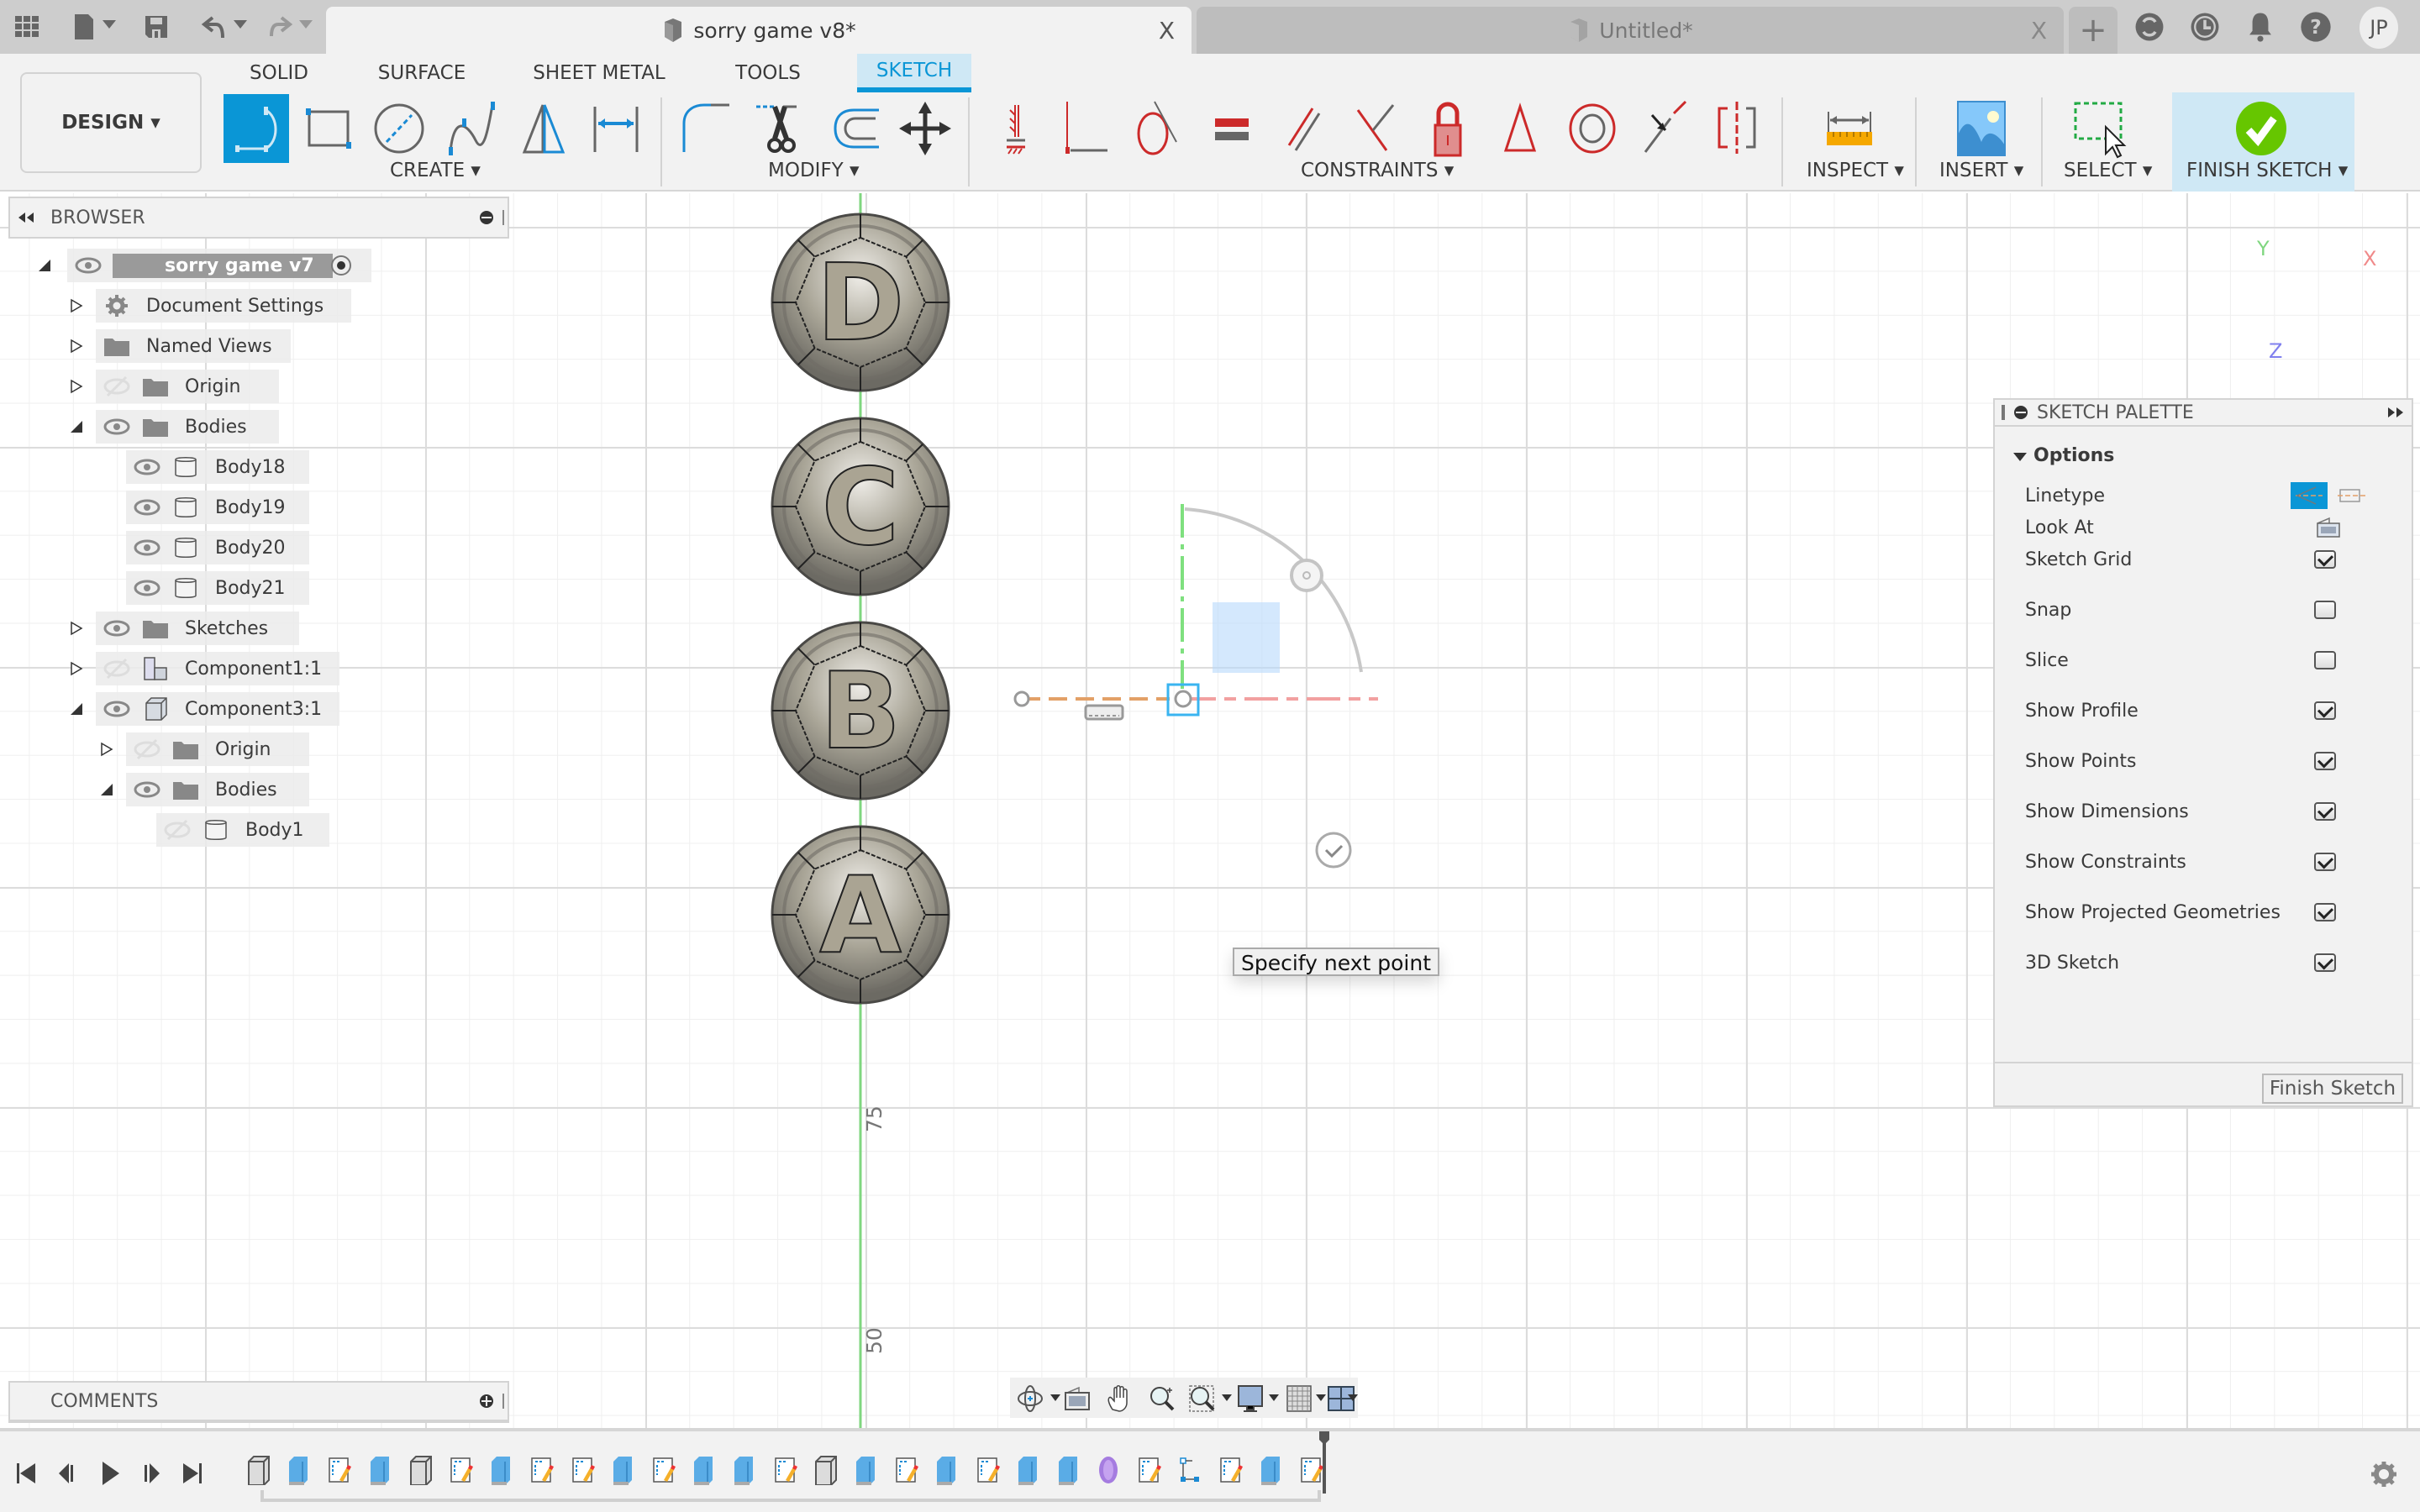  Describe the element at coordinates (150, 1473) in the screenshot. I see `step-forward-icon` at that location.